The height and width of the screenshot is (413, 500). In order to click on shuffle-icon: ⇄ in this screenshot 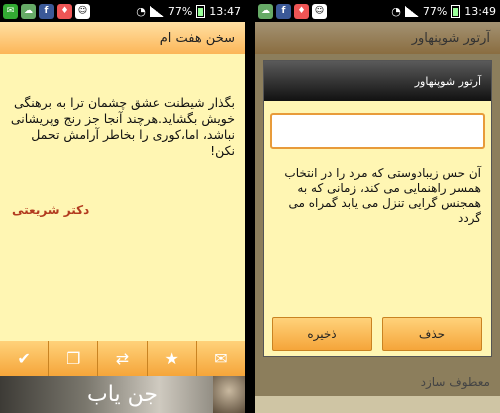, I will do `click(122, 358)`.